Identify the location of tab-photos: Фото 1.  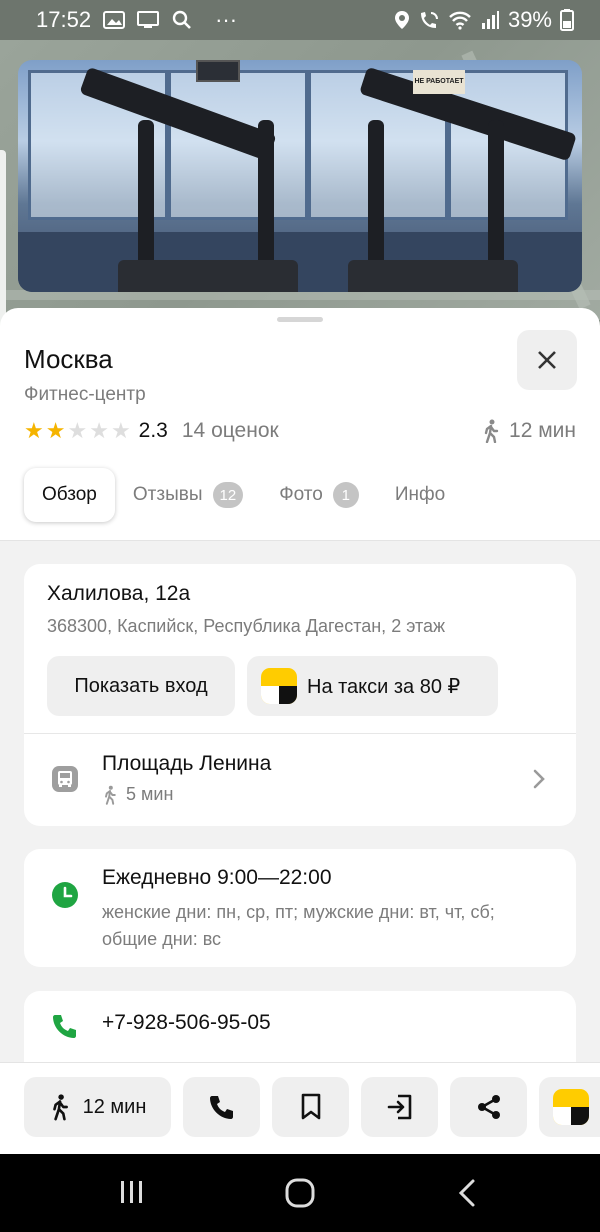
(319, 495).